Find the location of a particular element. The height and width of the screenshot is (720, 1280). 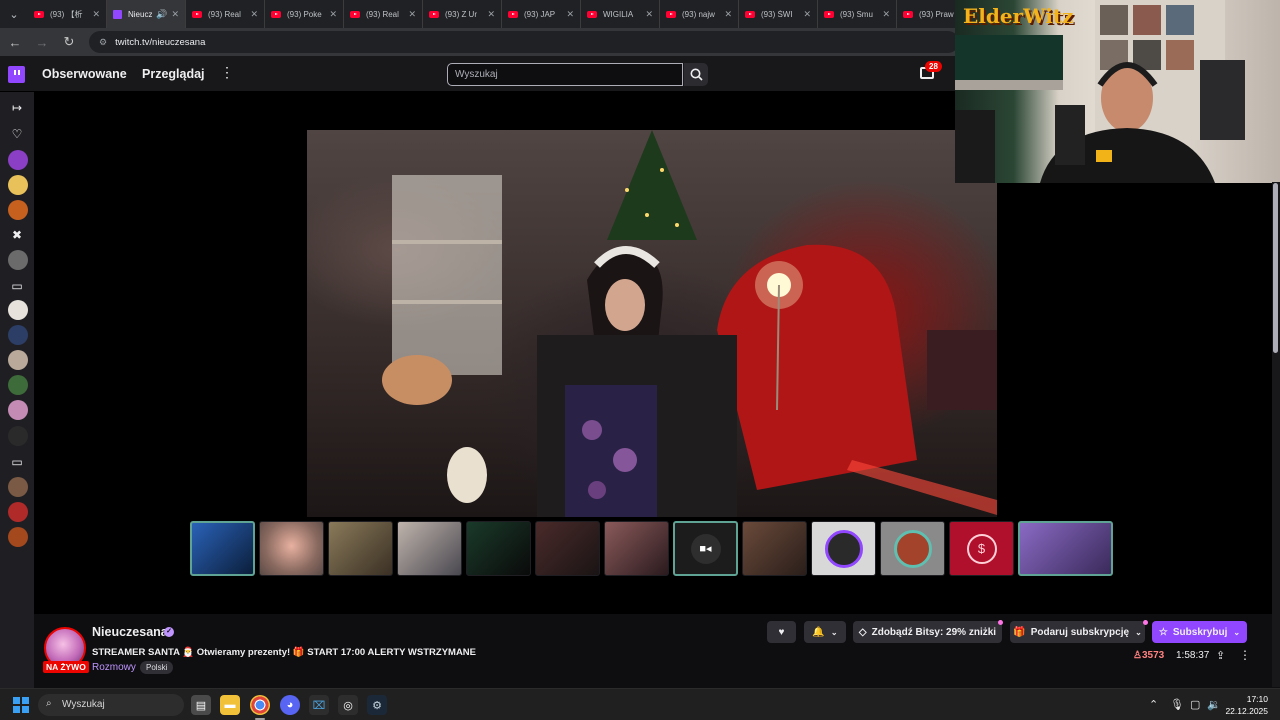

discord-icon: ◕ is located at coordinates (290, 705).